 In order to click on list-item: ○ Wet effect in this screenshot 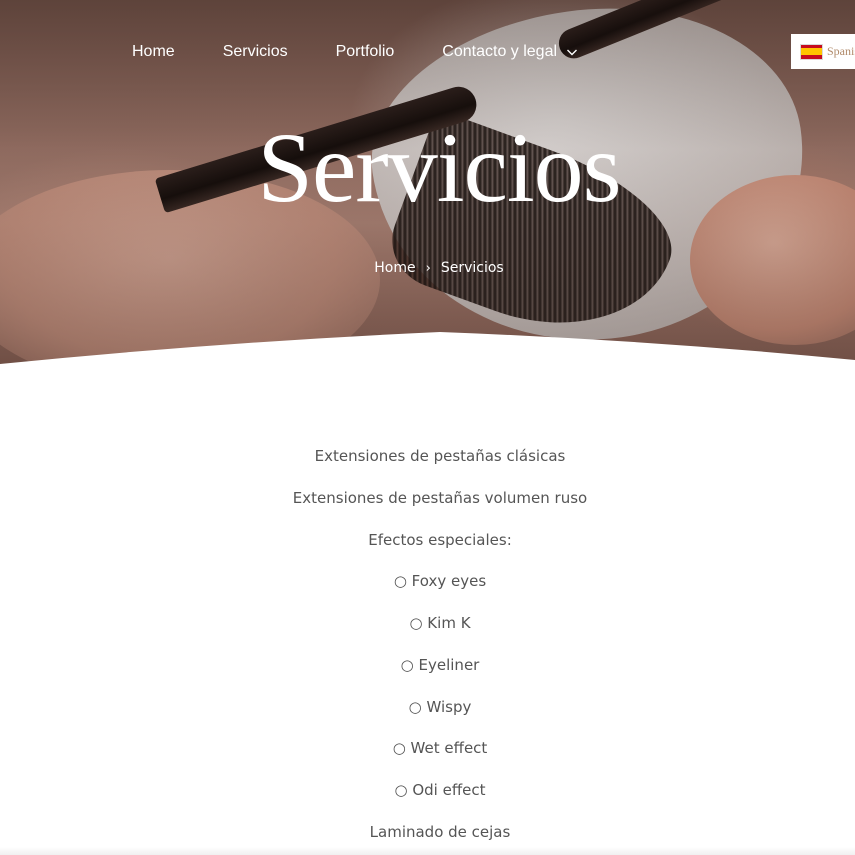, I will do `click(440, 748)`.